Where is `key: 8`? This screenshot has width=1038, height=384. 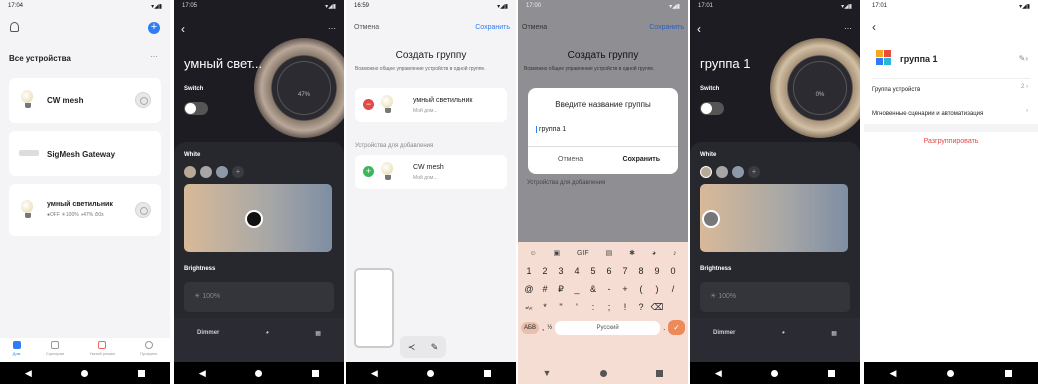 key: 8 is located at coordinates (641, 271).